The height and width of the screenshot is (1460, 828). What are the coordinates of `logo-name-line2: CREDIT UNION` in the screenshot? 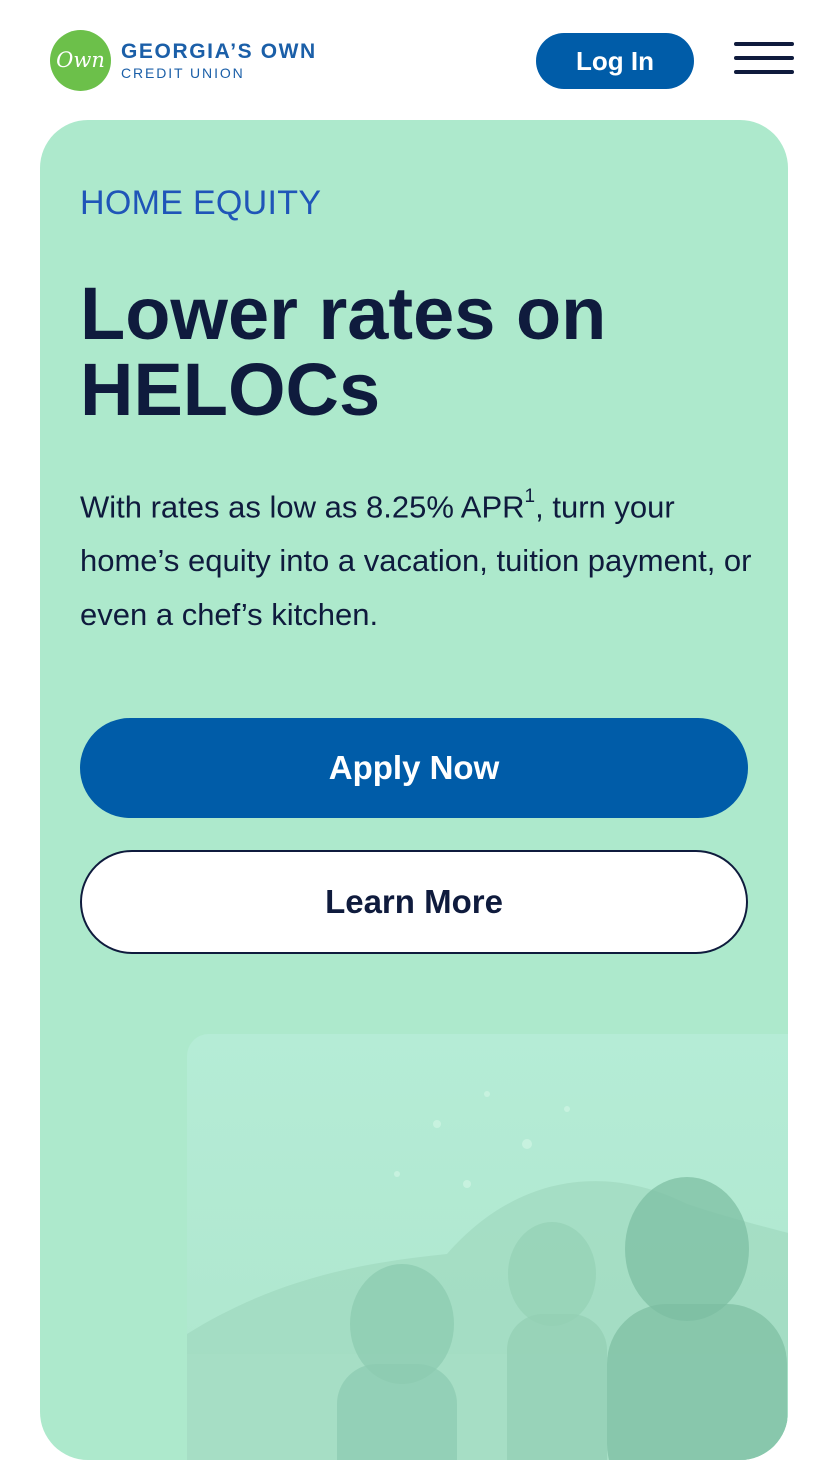 It's located at (183, 72).